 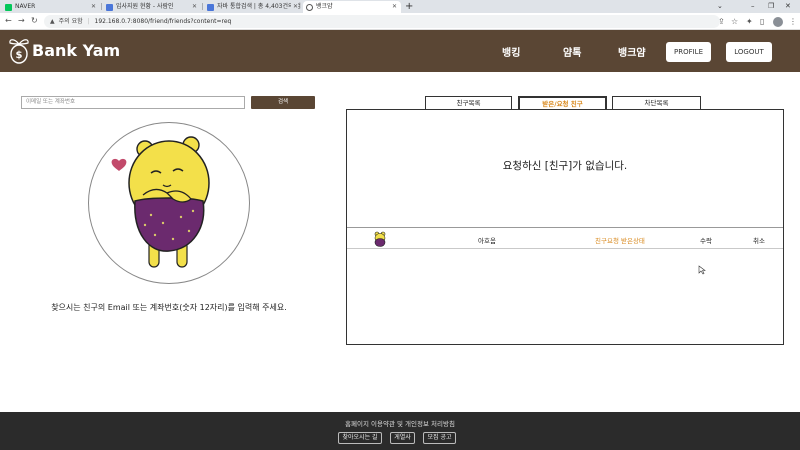 What do you see at coordinates (145, 6) in the screenshot?
I see `browser-tab-title: 입사지원 현황 - 사람인` at bounding box center [145, 6].